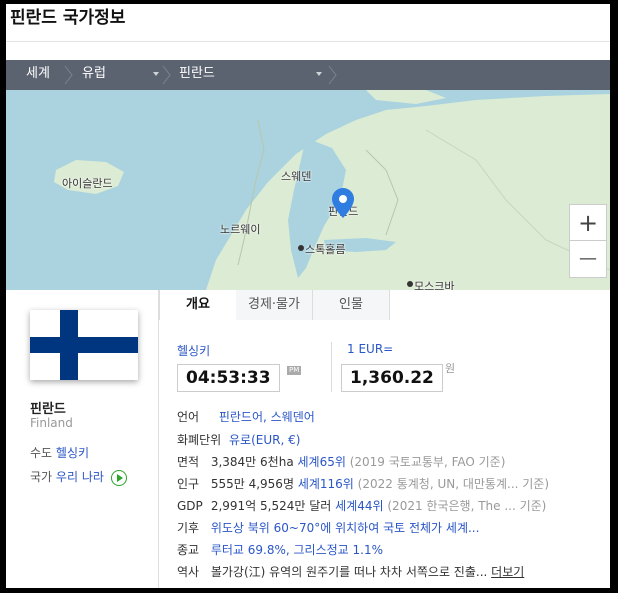 This screenshot has height=593, width=618. I want to click on play-icon, so click(118, 477).